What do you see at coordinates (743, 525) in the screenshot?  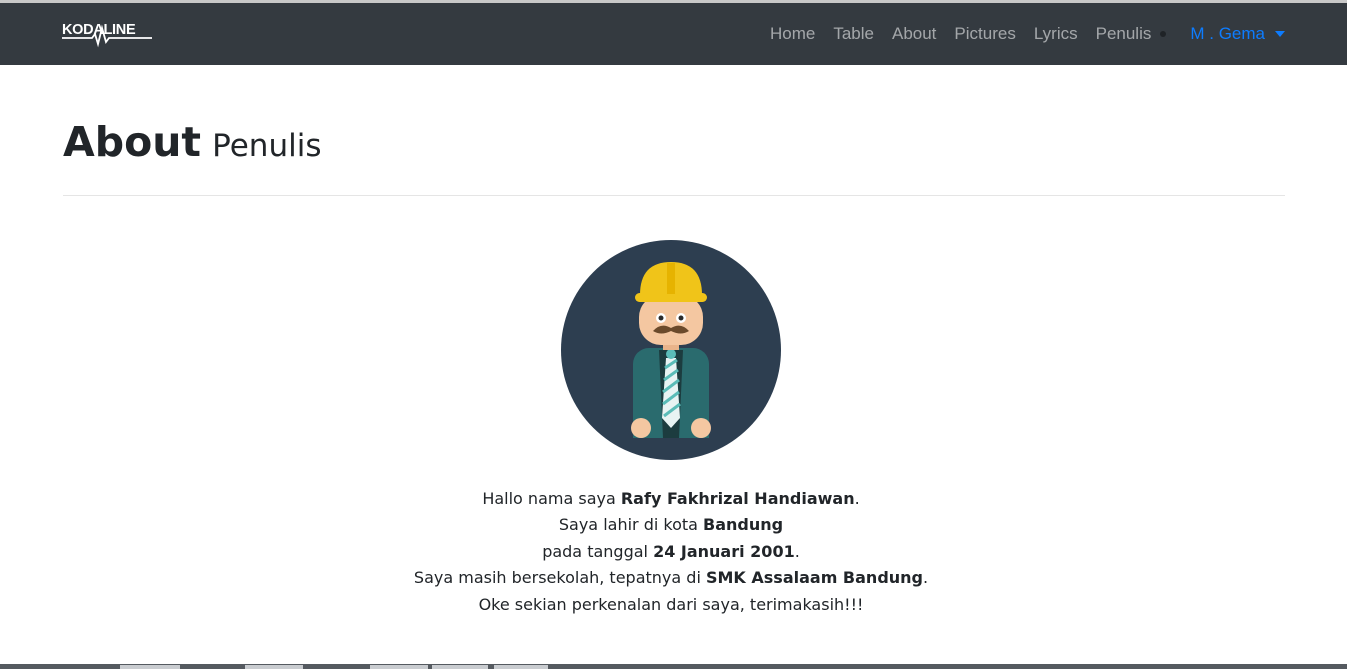 I see `birth-city: Bandung` at bounding box center [743, 525].